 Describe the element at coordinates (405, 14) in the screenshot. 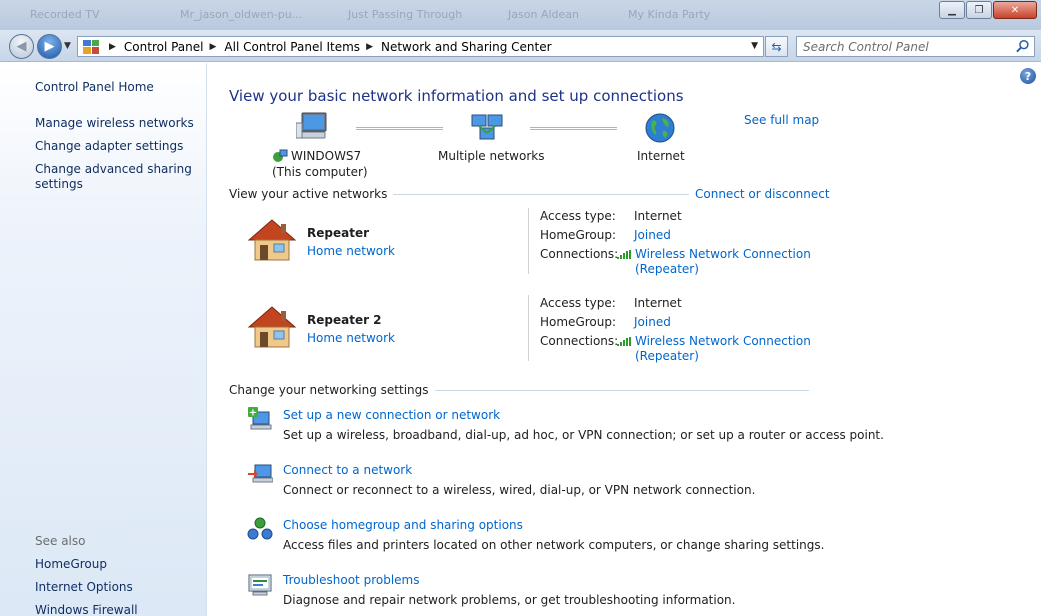

I see `background-tab: Just Passing Through` at that location.